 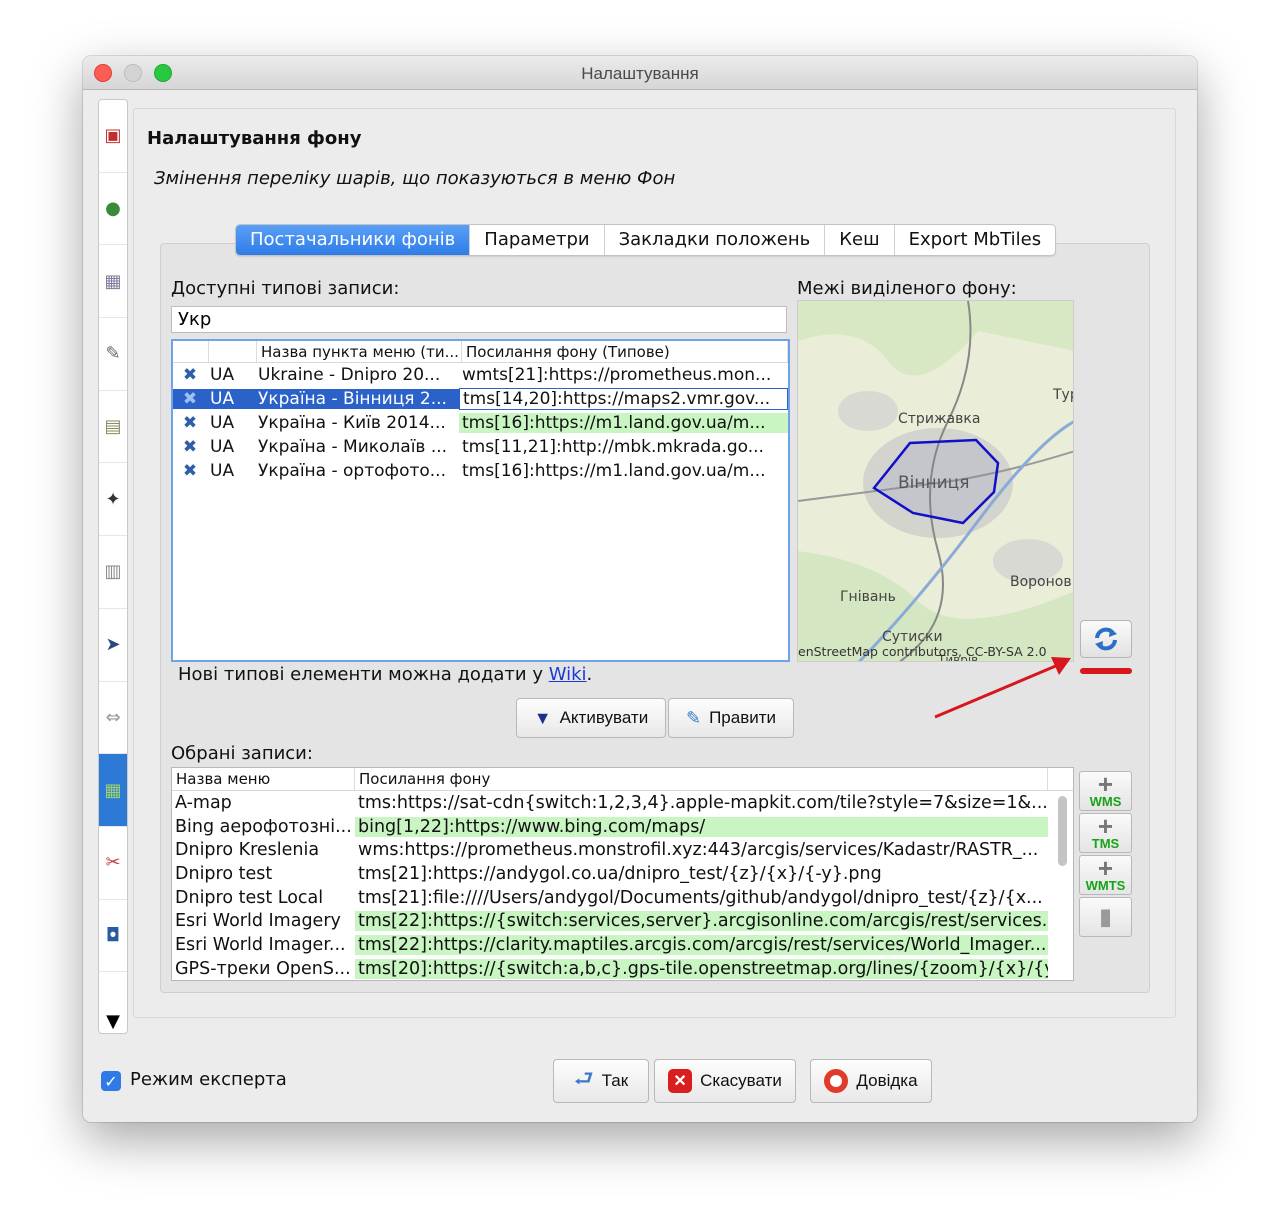 I want to click on activate-button: ▼ Активувати, so click(x=591, y=718).